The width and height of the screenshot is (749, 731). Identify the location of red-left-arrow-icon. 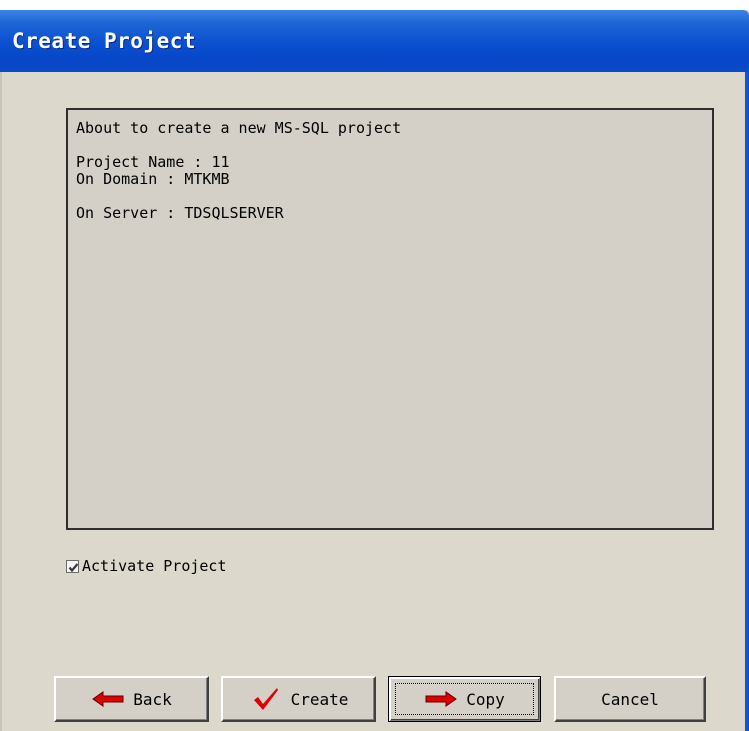
(108, 699).